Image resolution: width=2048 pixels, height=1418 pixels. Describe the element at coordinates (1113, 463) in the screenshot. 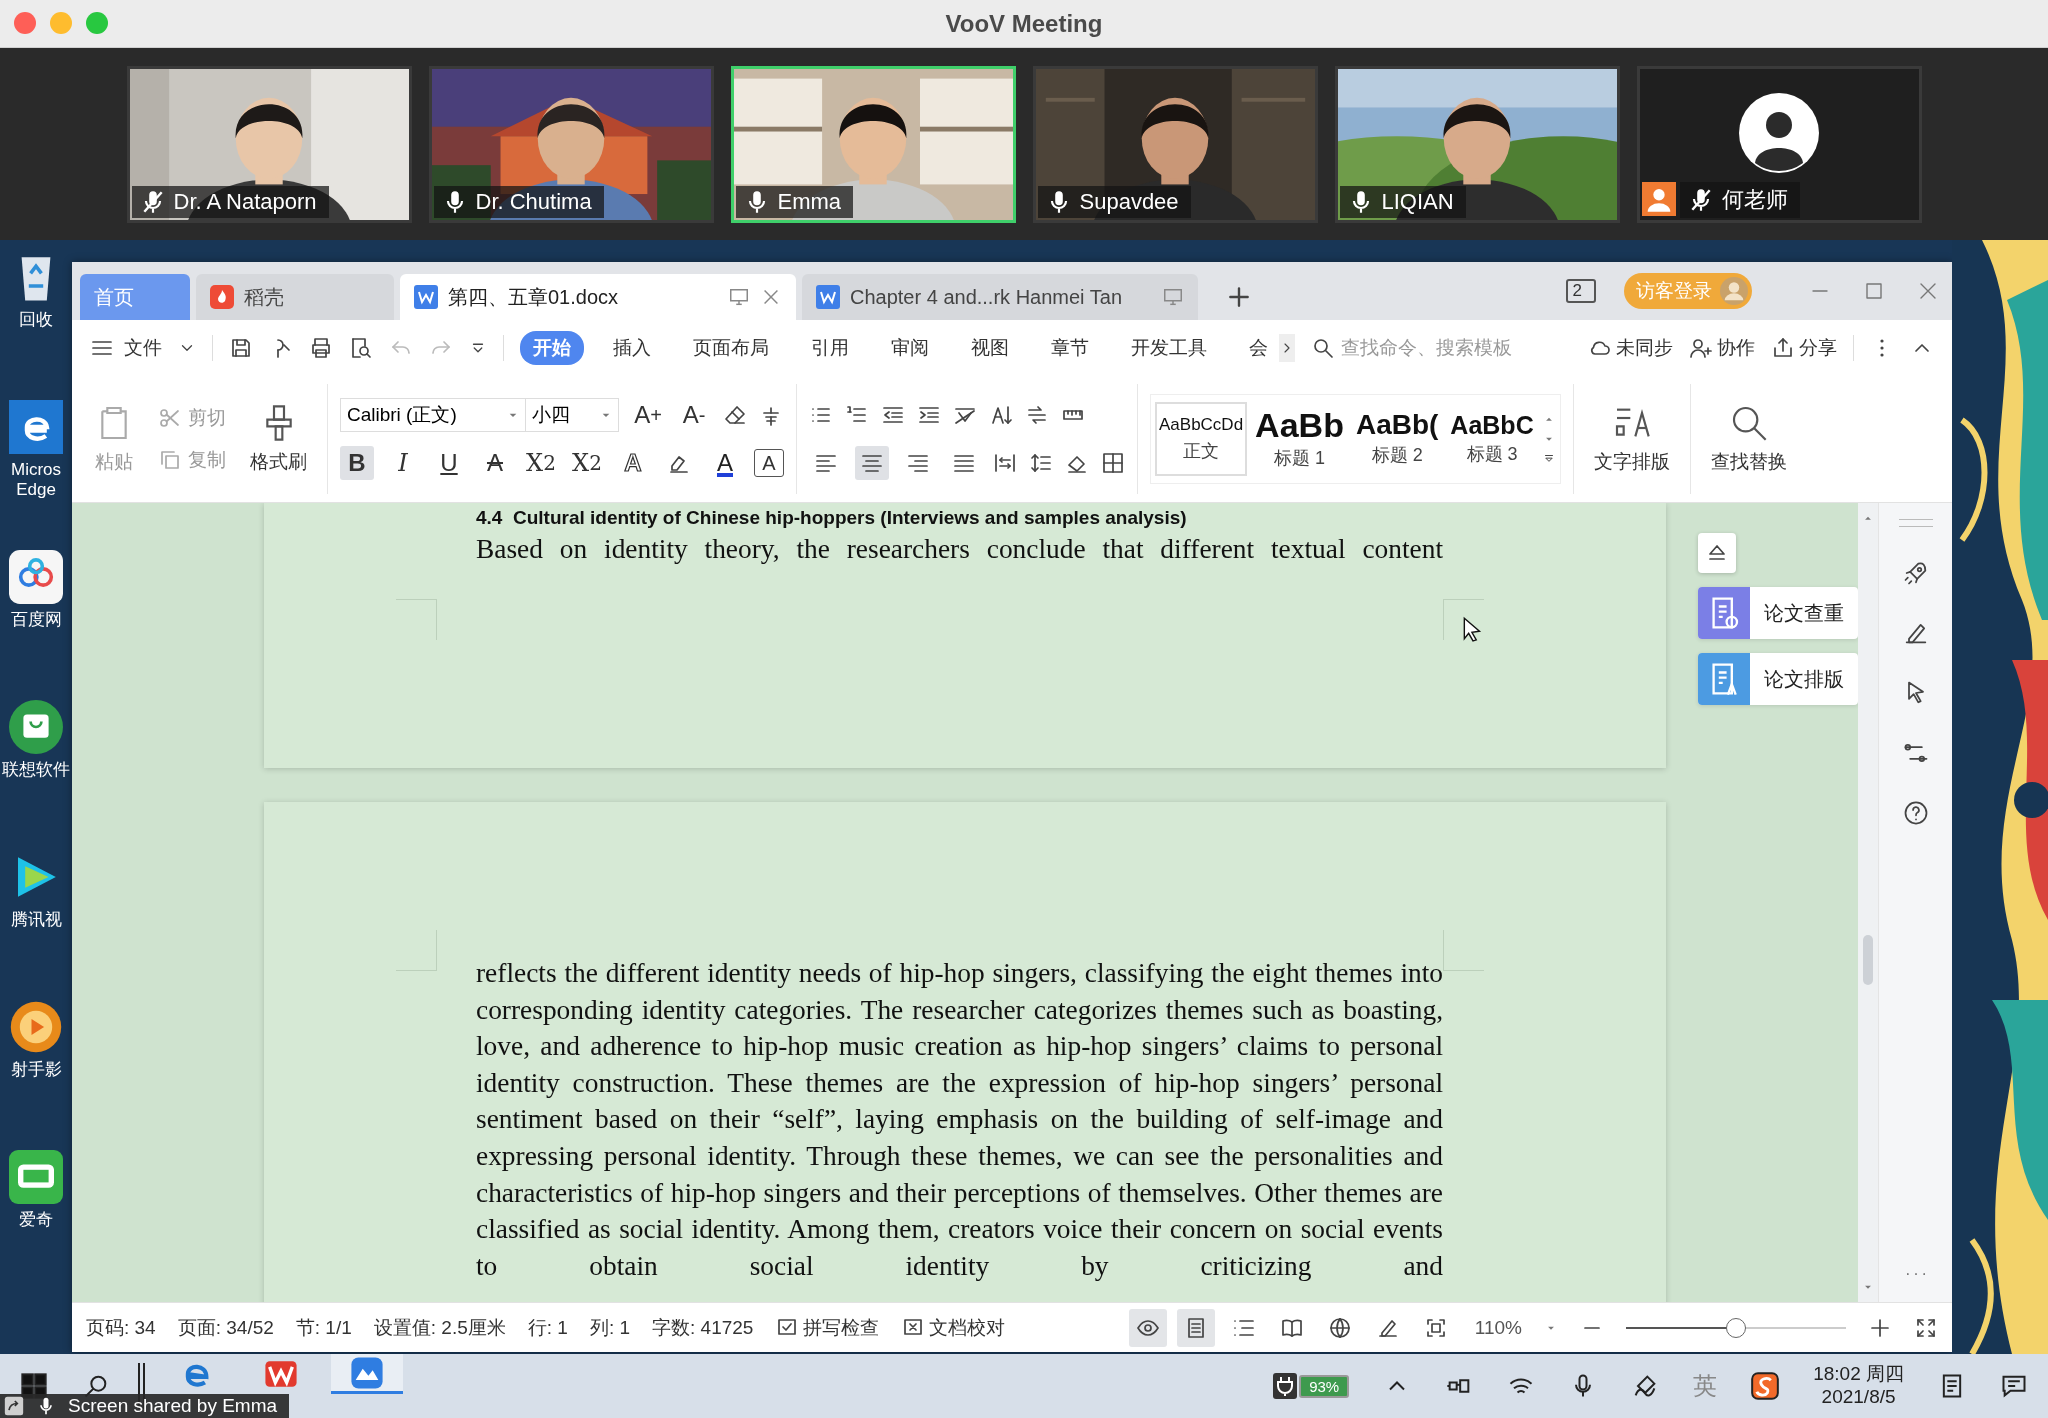

I see `border-icon` at that location.